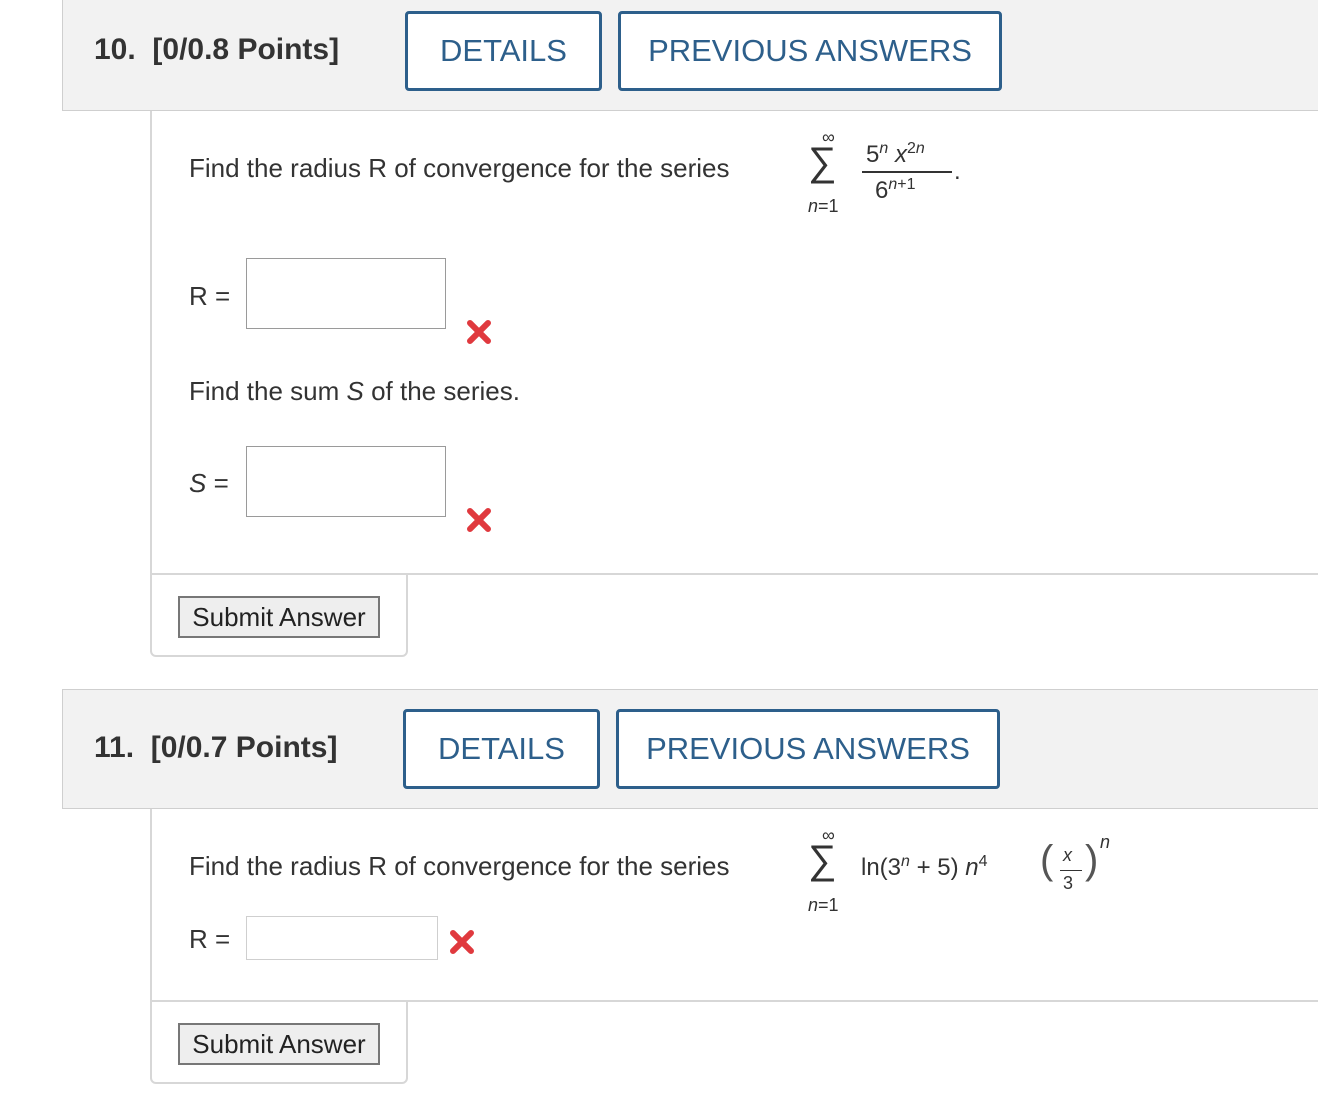  I want to click on right-paren: ), so click(1092, 860).